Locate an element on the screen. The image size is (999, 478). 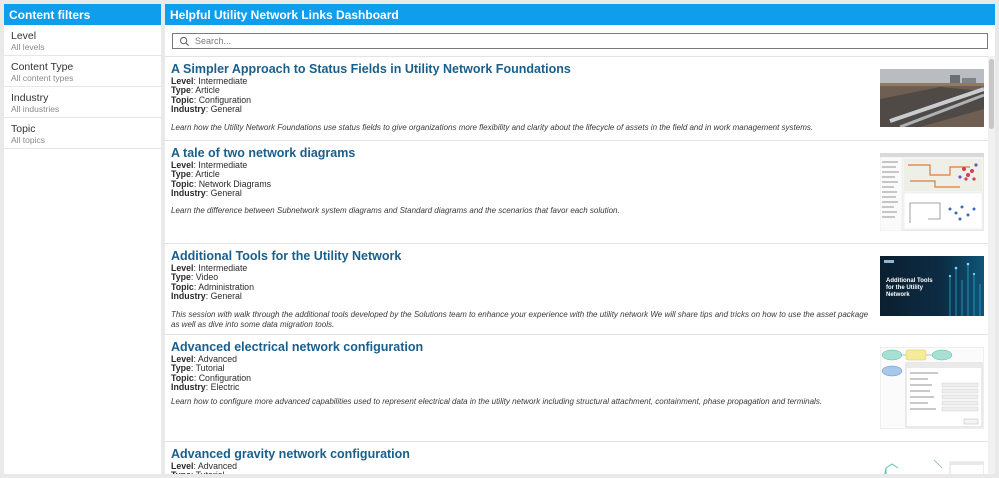
item-title: Additional Tools for the Utility Network is located at coordinates (286, 256).